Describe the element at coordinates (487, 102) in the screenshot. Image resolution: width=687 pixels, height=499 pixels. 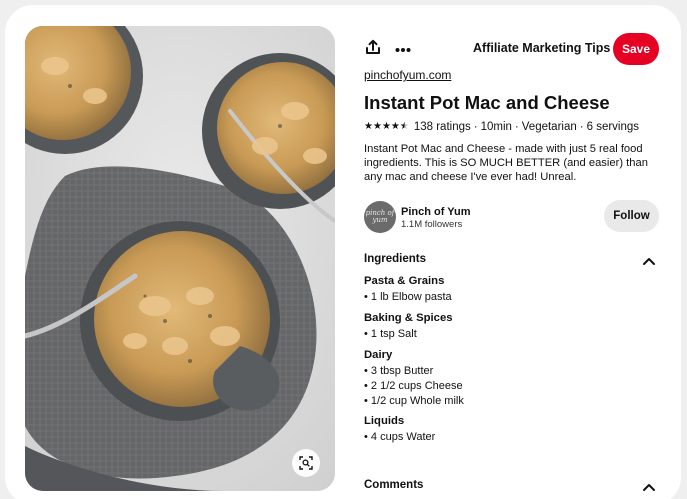
I see `pin-title: Instant Pot Mac and Cheese` at that location.